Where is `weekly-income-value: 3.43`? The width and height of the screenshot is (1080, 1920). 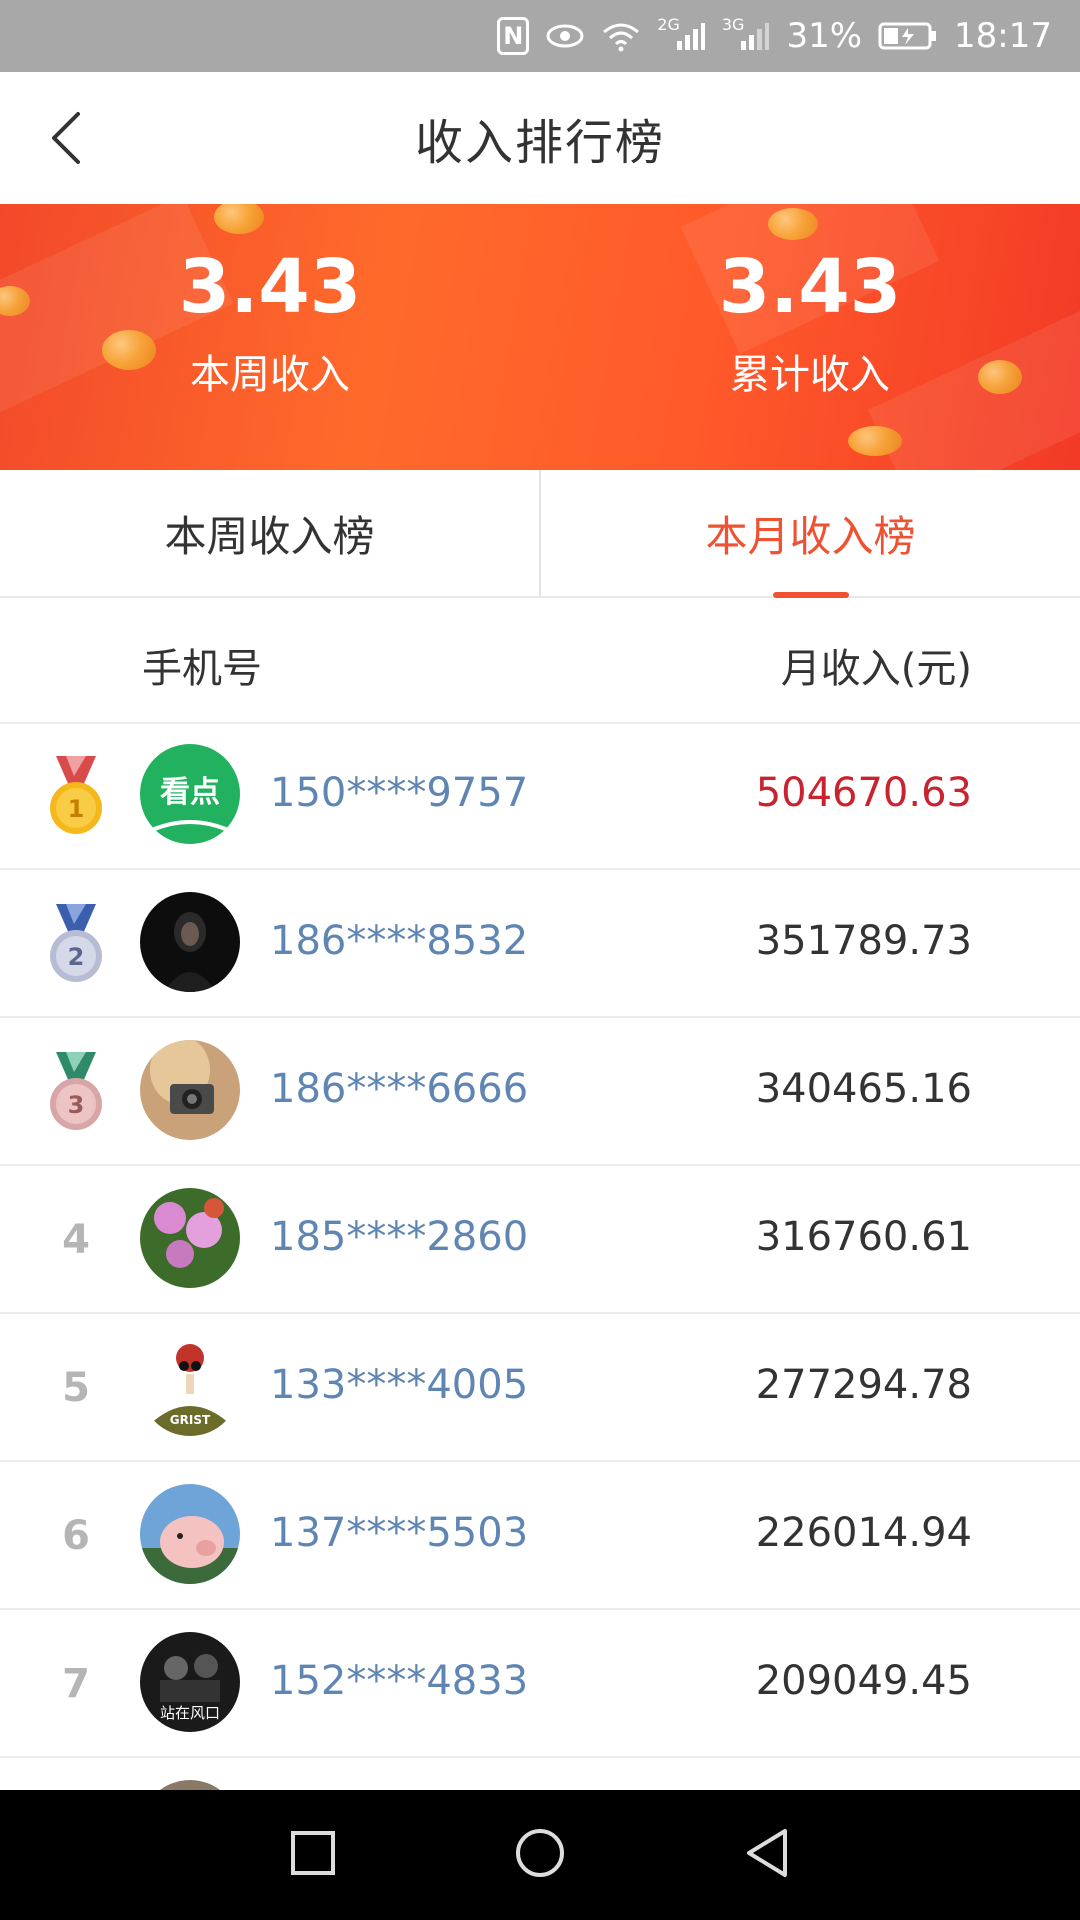
weekly-income-value: 3.43 is located at coordinates (270, 287).